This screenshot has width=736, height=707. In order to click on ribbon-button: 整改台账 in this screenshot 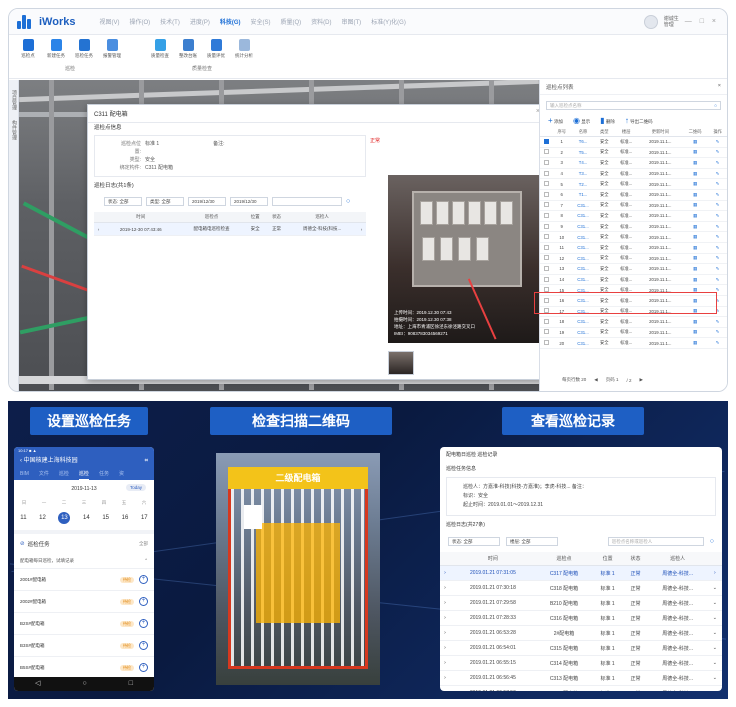, I will do `click(188, 49)`.